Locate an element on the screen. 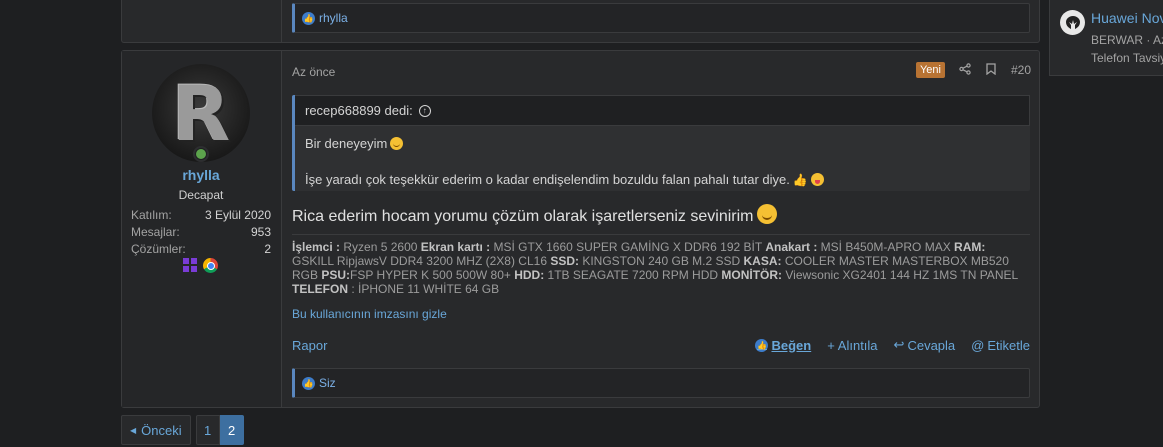 The image size is (1163, 447). thread-meta: BERWAR · Az önce is located at coordinates (1127, 40).